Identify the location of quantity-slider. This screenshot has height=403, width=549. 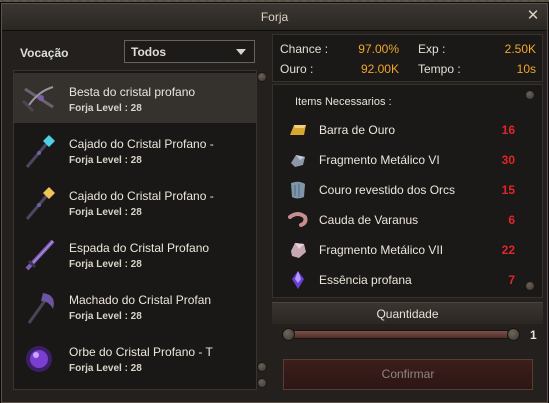
(401, 334).